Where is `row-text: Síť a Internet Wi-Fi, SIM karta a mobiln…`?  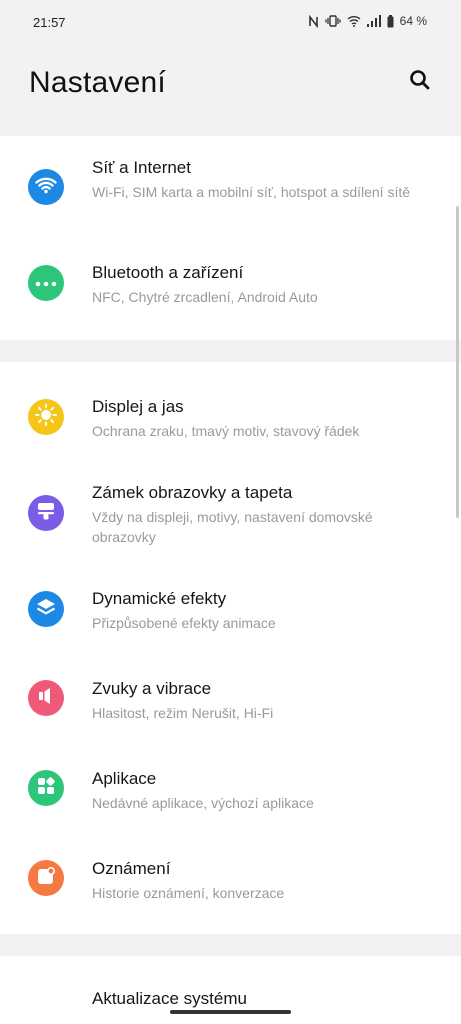 row-text: Síť a Internet Wi-Fi, SIM karta a mobiln… is located at coordinates (264, 179).